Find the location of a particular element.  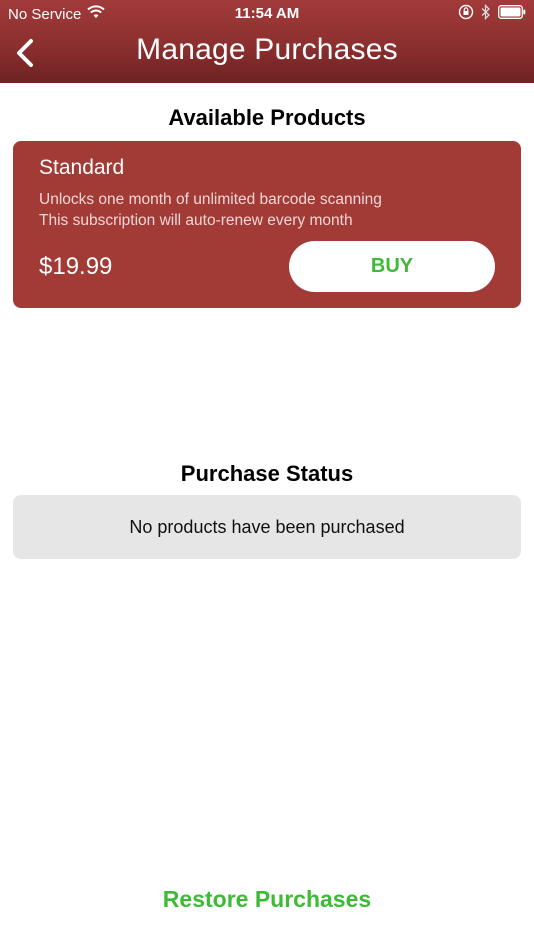

buy-button: BUY is located at coordinates (392, 266).